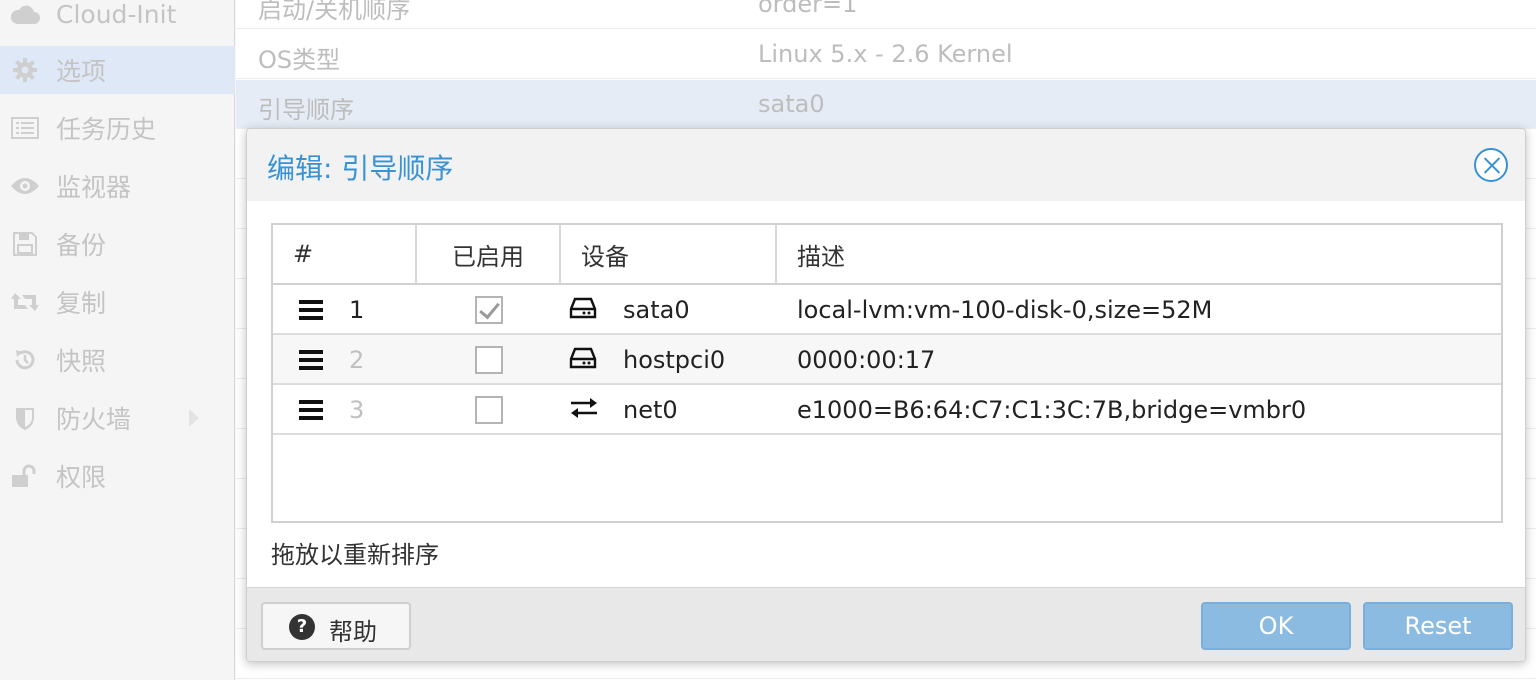  I want to click on device-name: hostpci0, so click(674, 360).